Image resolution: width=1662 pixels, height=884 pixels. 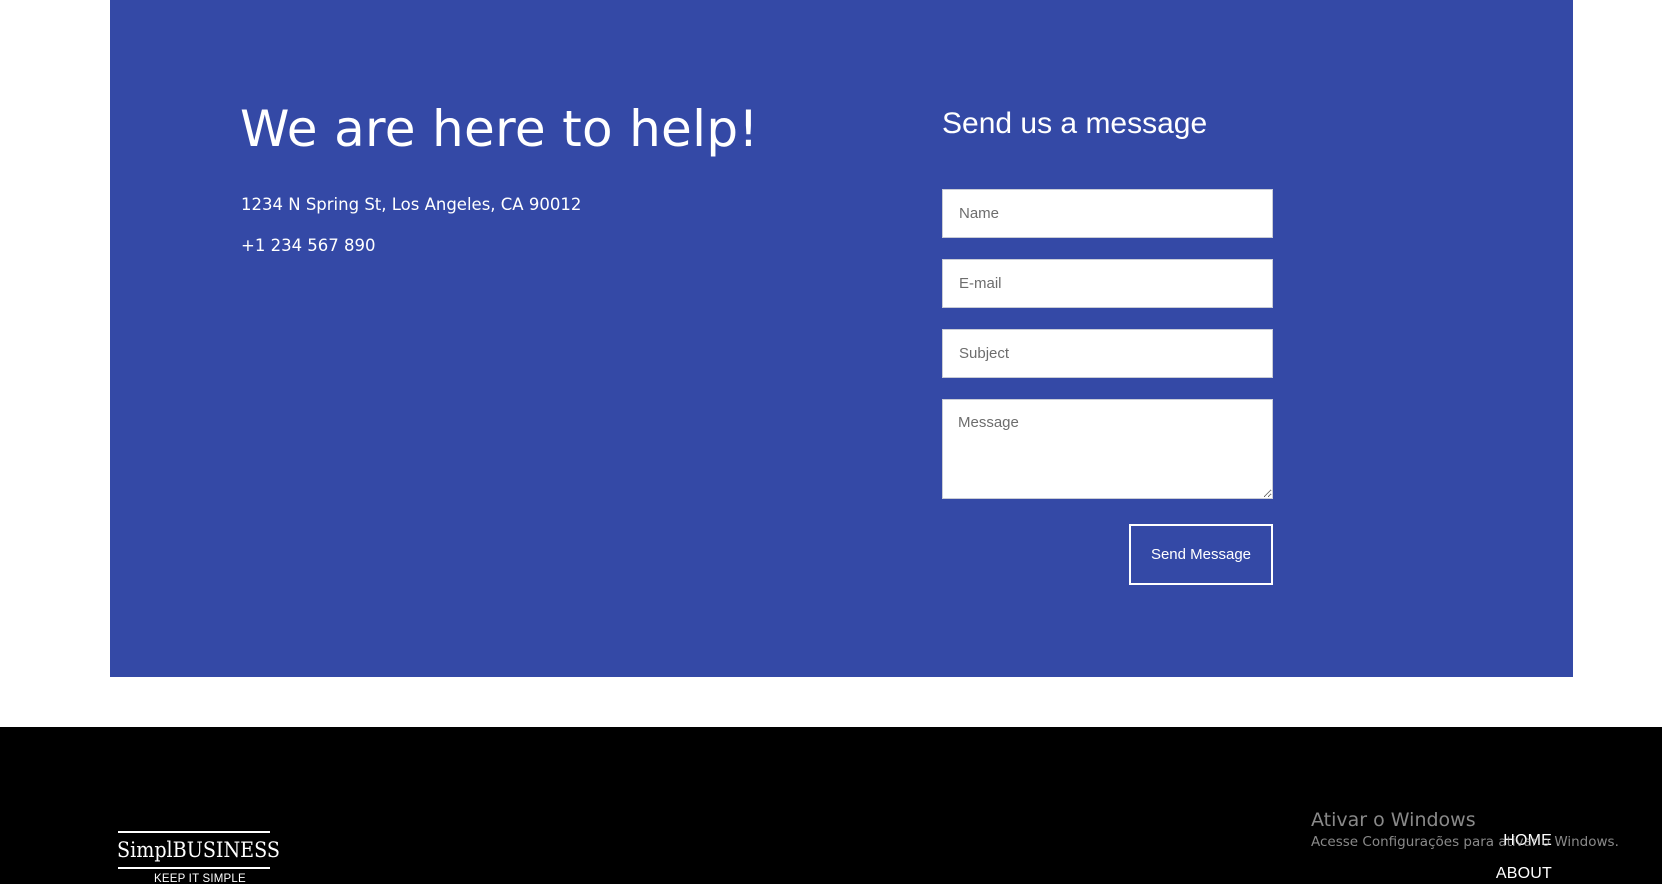 I want to click on send-message-button: Send Message, so click(x=1201, y=554).